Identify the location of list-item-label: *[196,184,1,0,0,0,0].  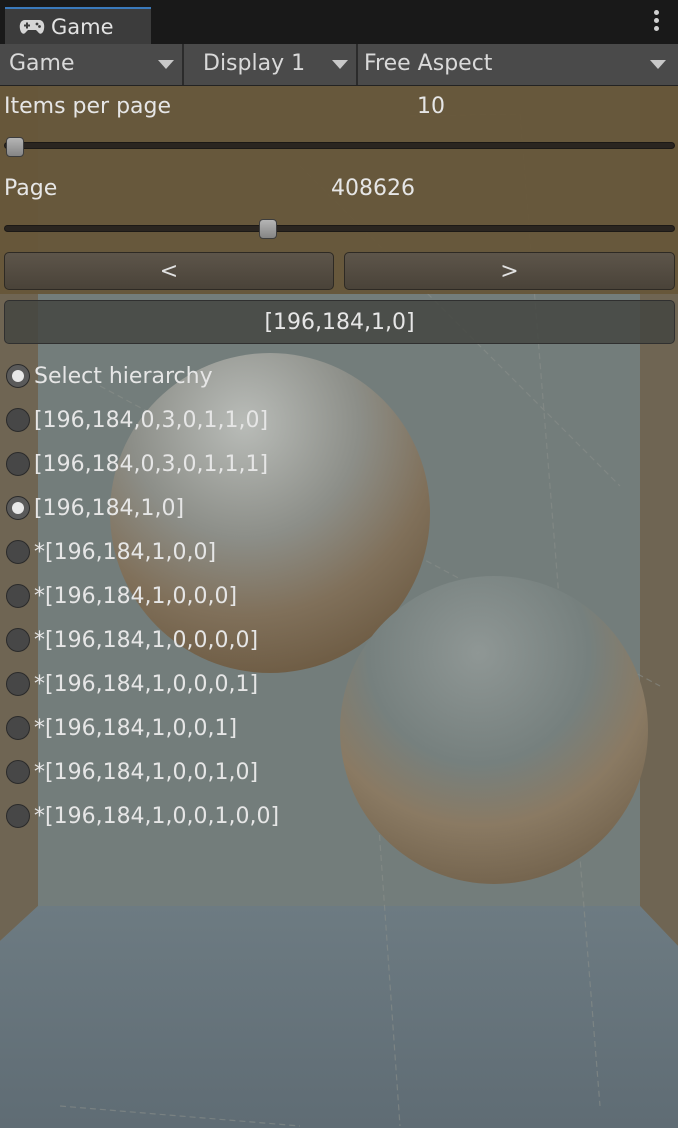
(146, 640).